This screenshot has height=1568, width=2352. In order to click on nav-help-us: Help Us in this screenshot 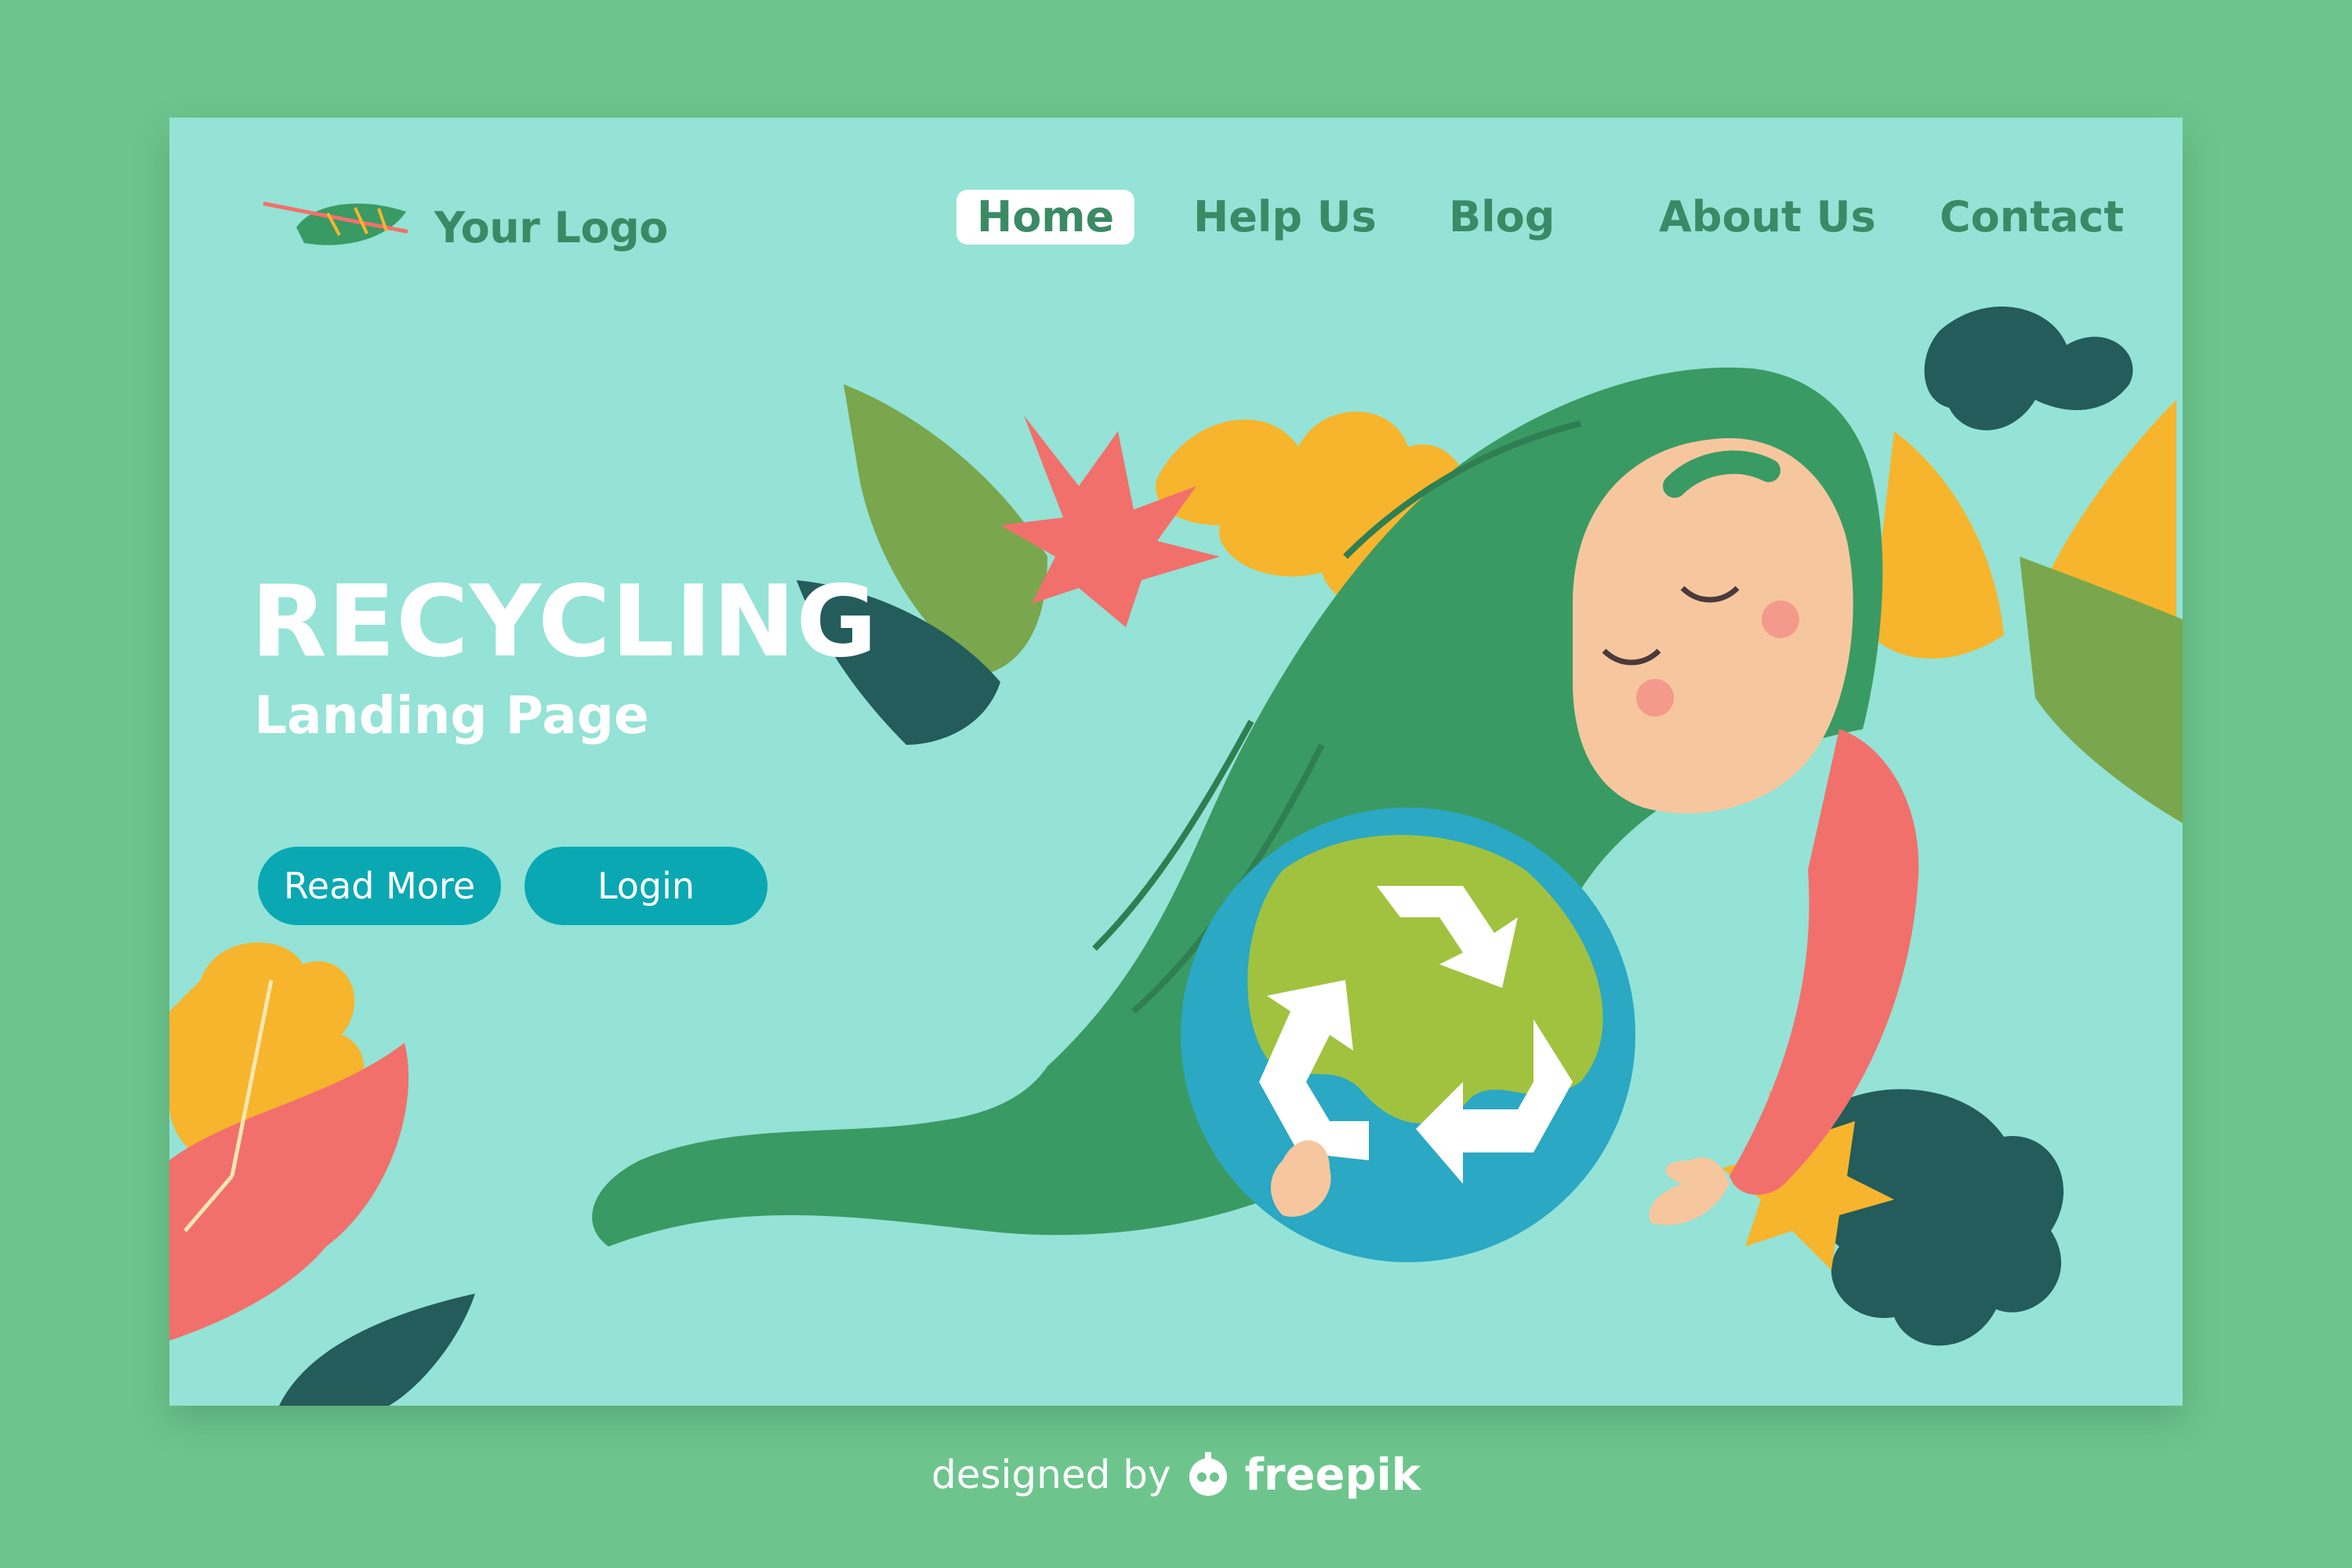, I will do `click(1285, 218)`.